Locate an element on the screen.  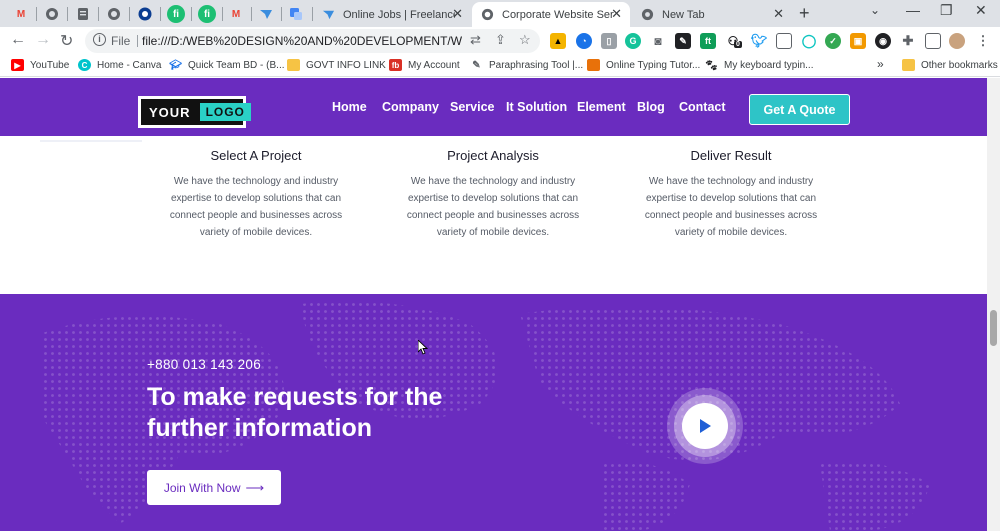
graduation-cap-icon: 🎓︎ is located at coordinates (175, 65).